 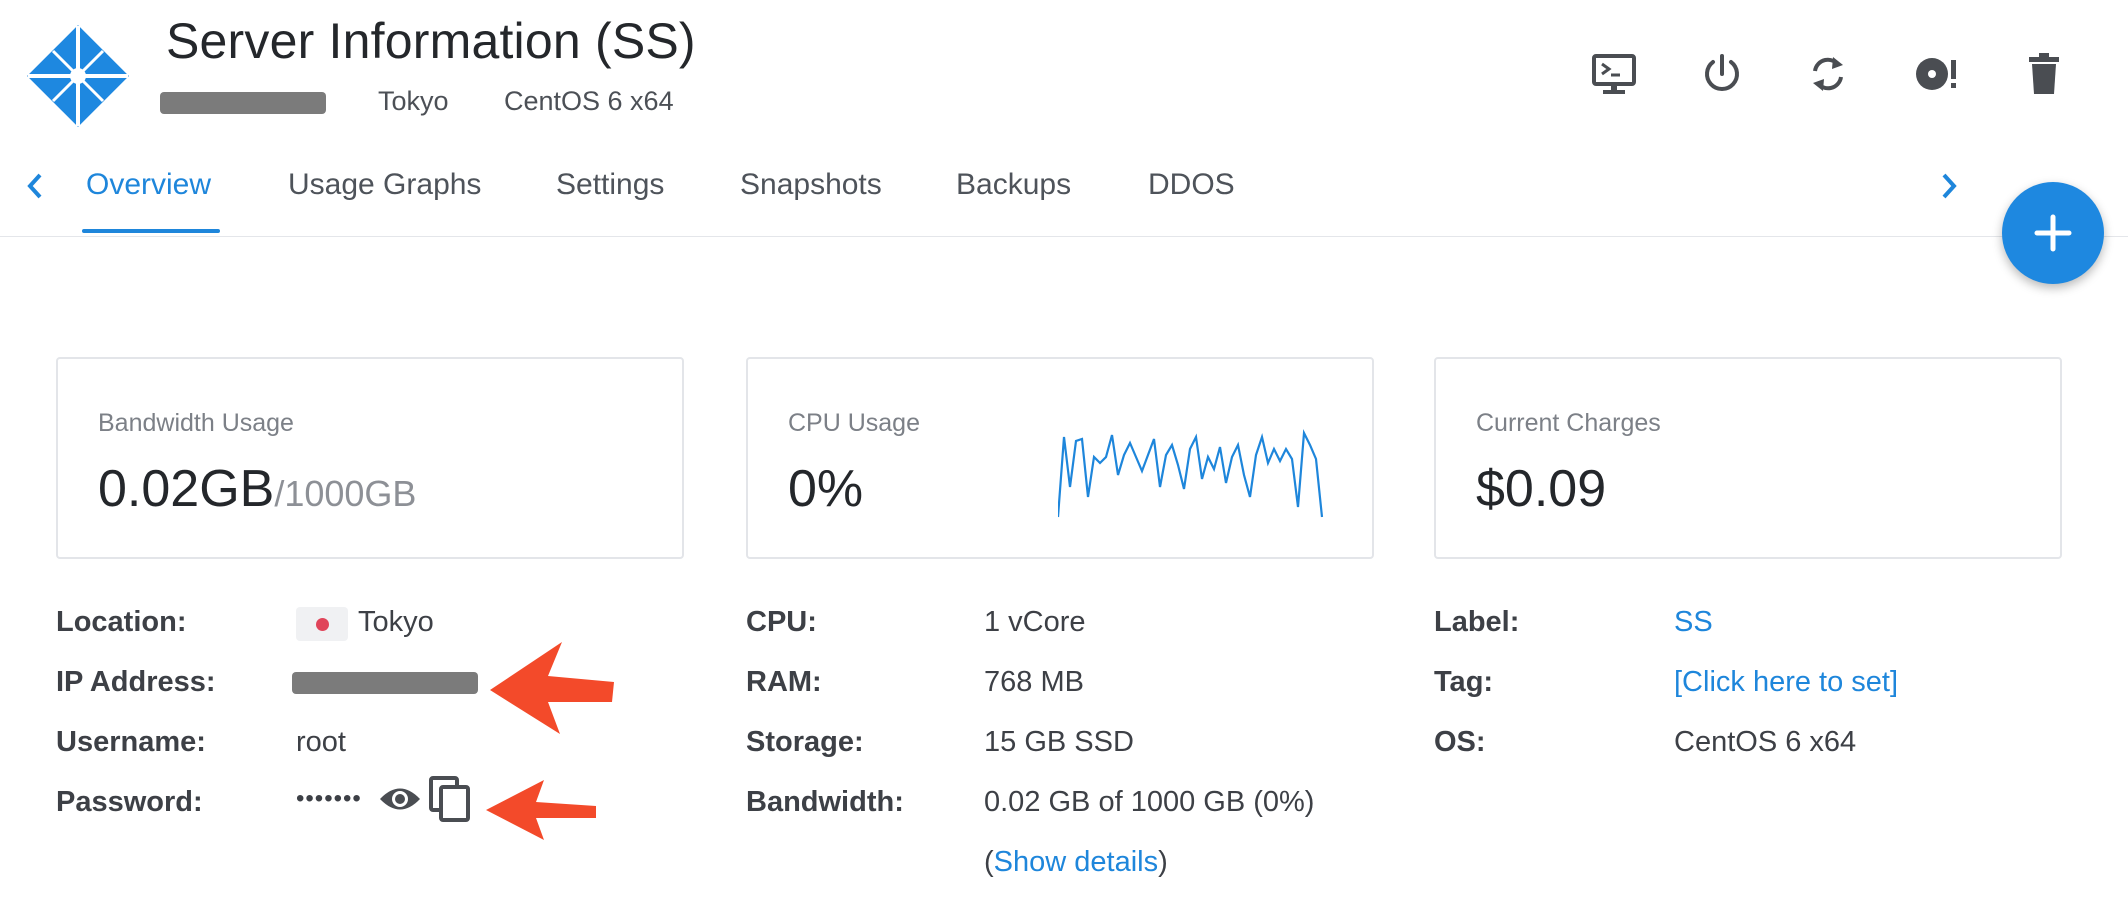 What do you see at coordinates (186, 489) in the screenshot?
I see `bandwidth-used: 0.02GB` at bounding box center [186, 489].